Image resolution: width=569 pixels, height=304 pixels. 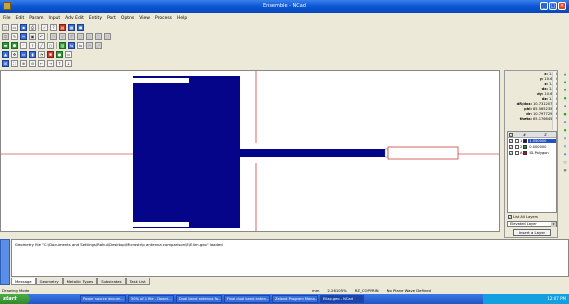 What do you see at coordinates (565, 82) in the screenshot?
I see `tool-icon: ◆` at bounding box center [565, 82].